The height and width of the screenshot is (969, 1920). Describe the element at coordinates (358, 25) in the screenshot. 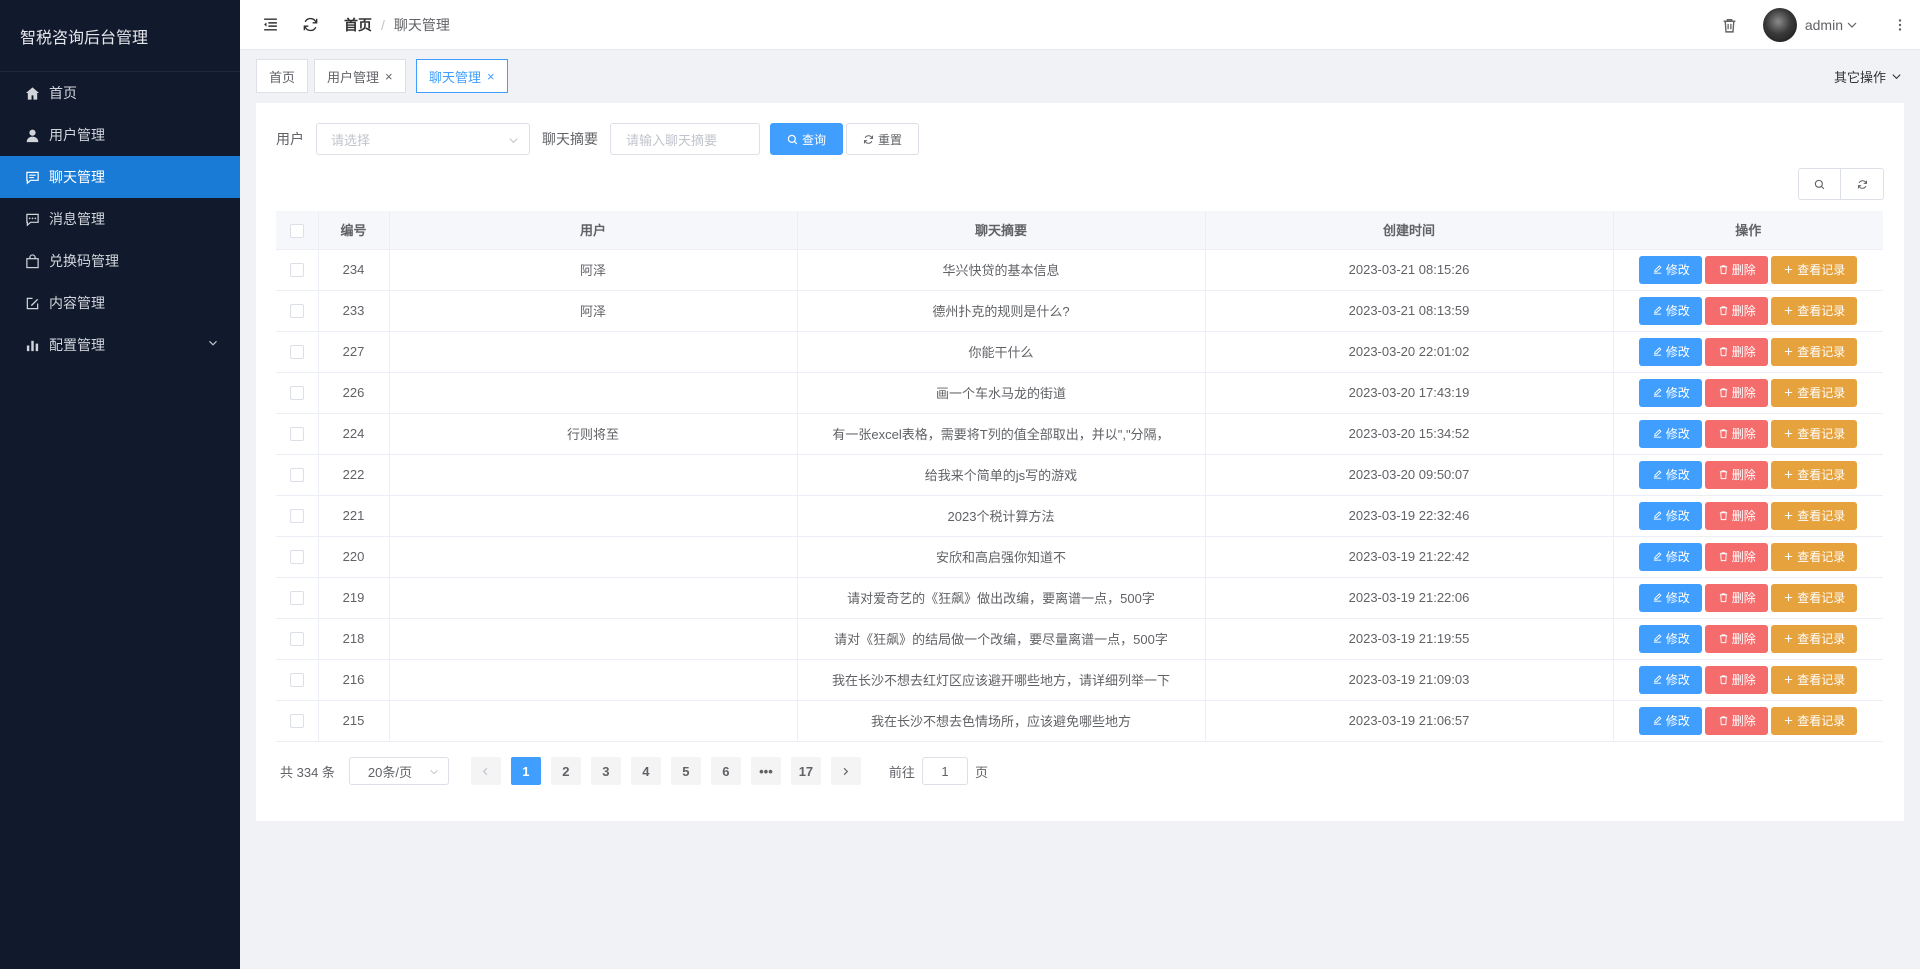

I see `breadcrumb-home: 首页` at that location.